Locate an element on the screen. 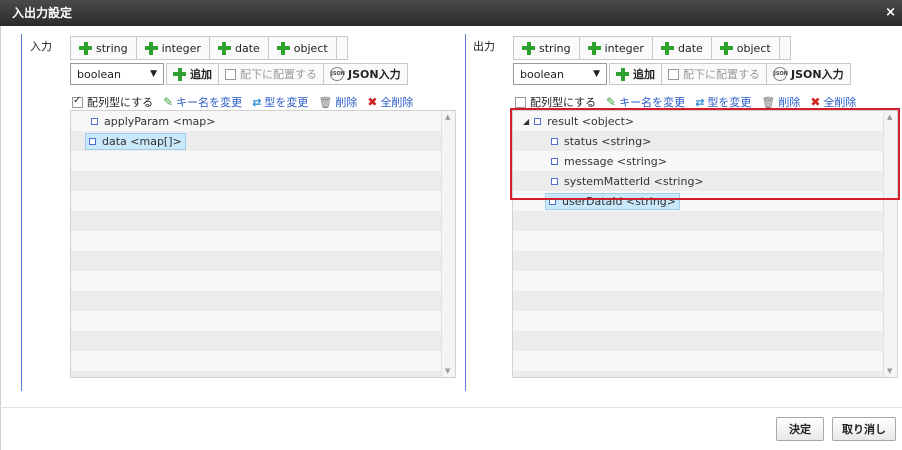 The width and height of the screenshot is (902, 450). input-delete-button: 🗑 削除 is located at coordinates (337, 102).